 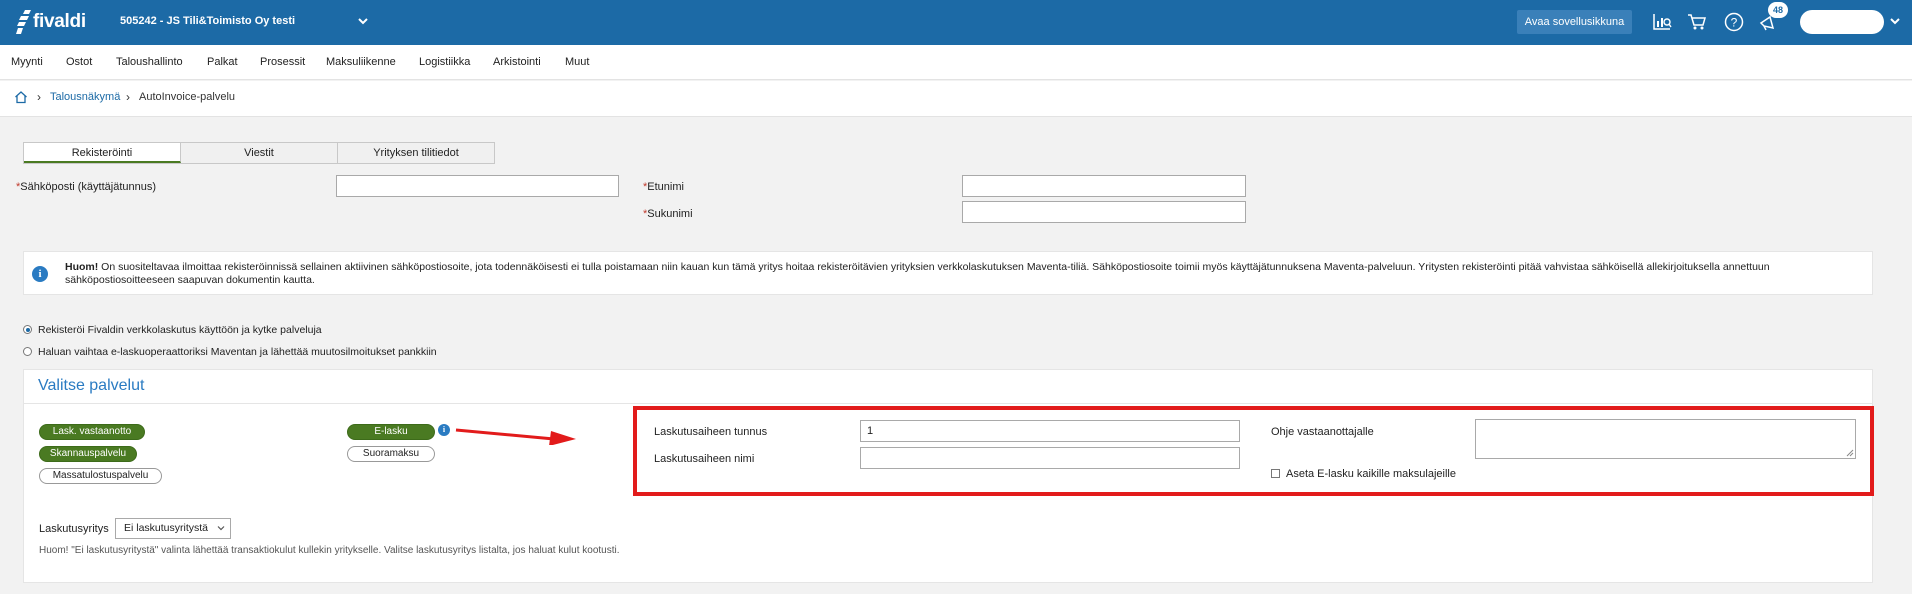 I want to click on menu-item-prosessit: Prosessit, so click(x=282, y=62).